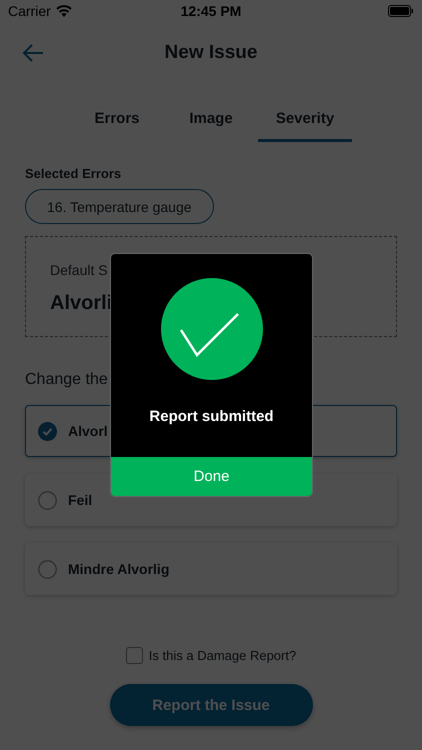 This screenshot has width=422, height=750. Describe the element at coordinates (117, 123) in the screenshot. I see `tab: Errors` at that location.